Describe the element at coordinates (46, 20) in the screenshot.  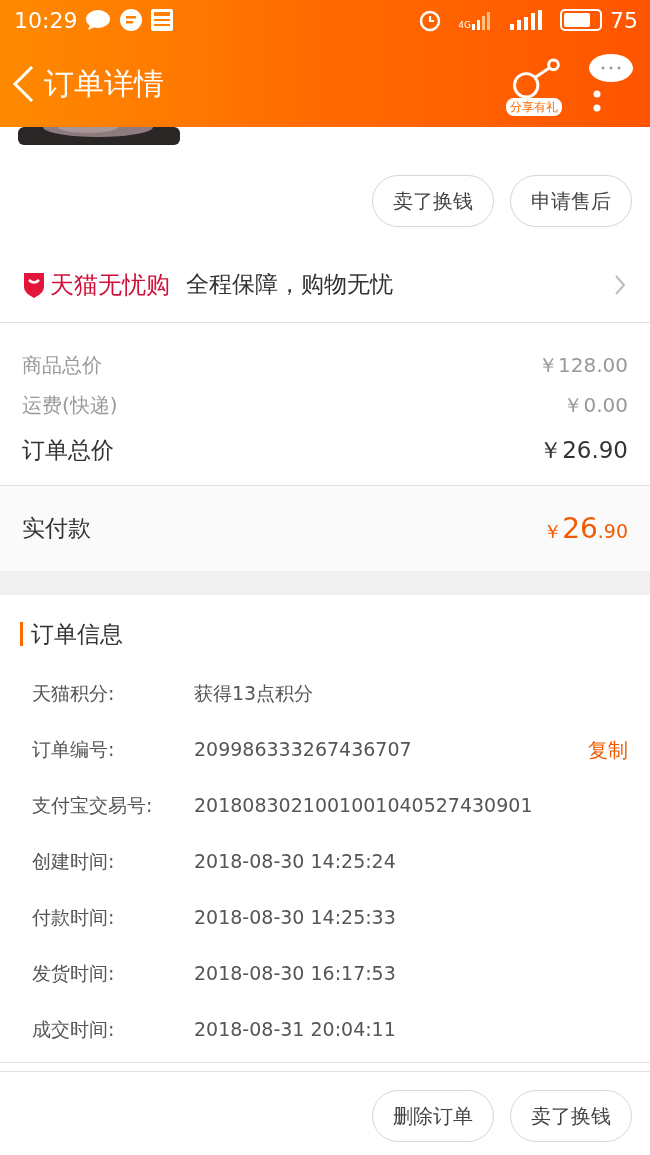
I see `clock-time: 10:29` at that location.